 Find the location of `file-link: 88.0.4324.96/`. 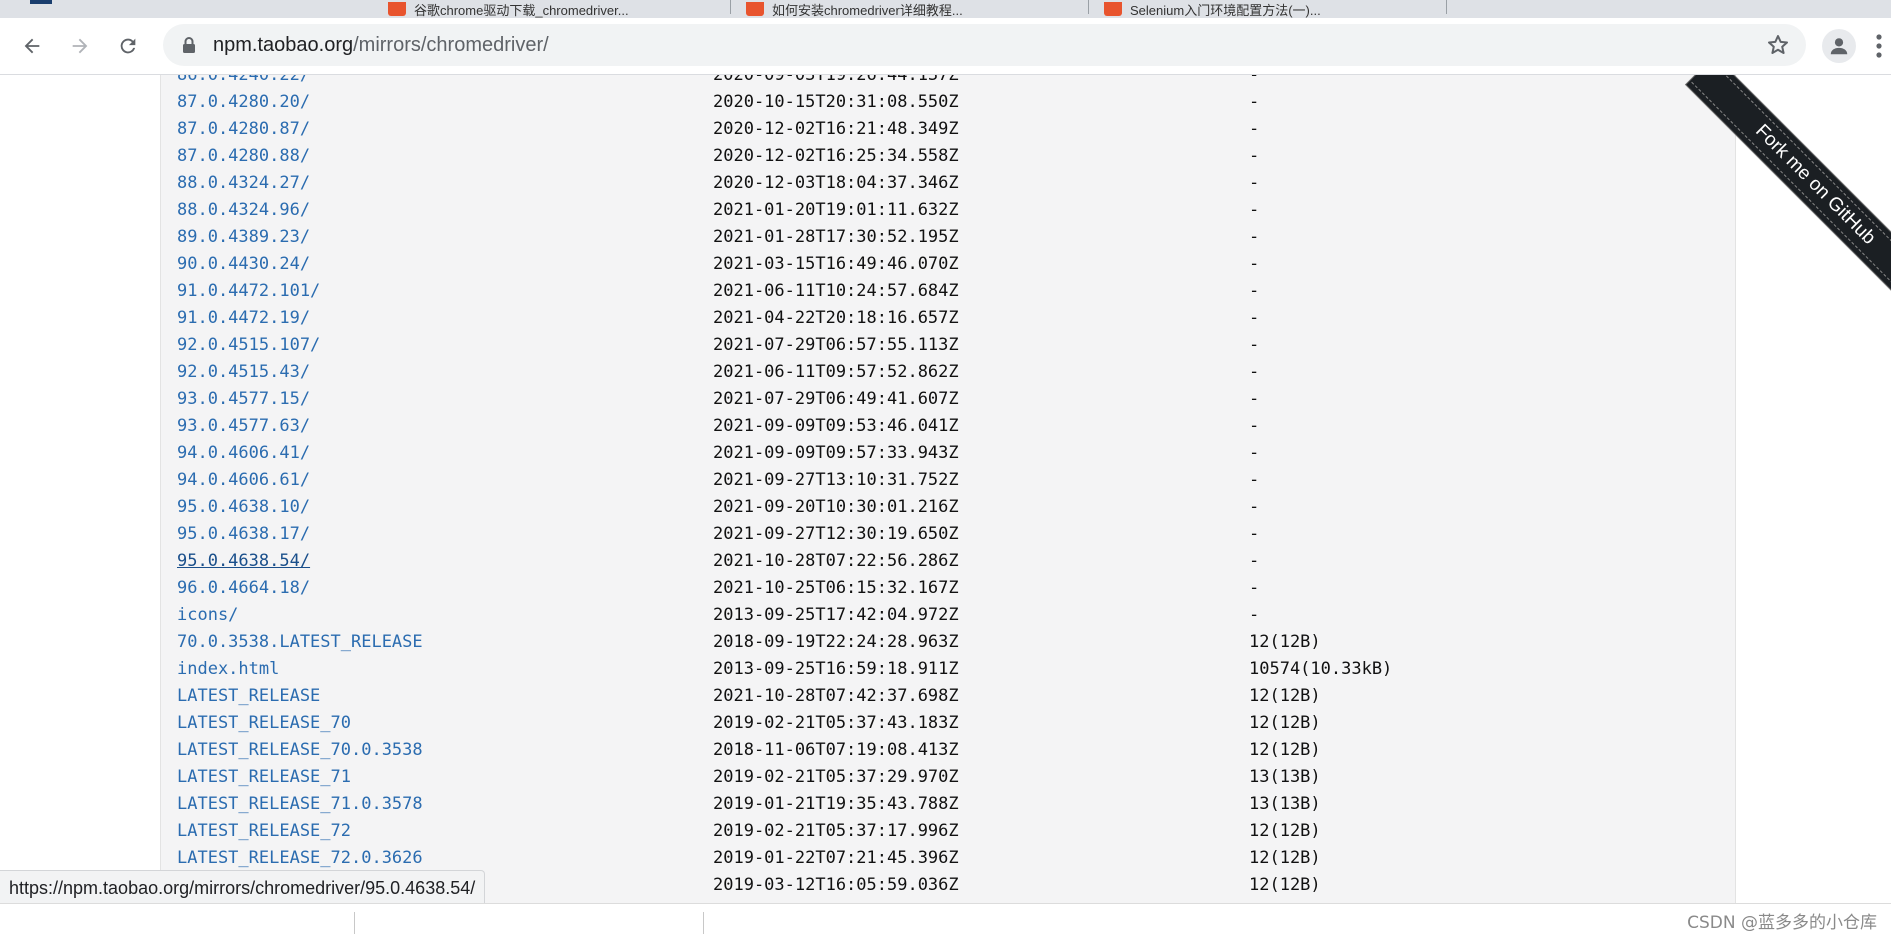

file-link: 88.0.4324.96/ is located at coordinates (243, 210).